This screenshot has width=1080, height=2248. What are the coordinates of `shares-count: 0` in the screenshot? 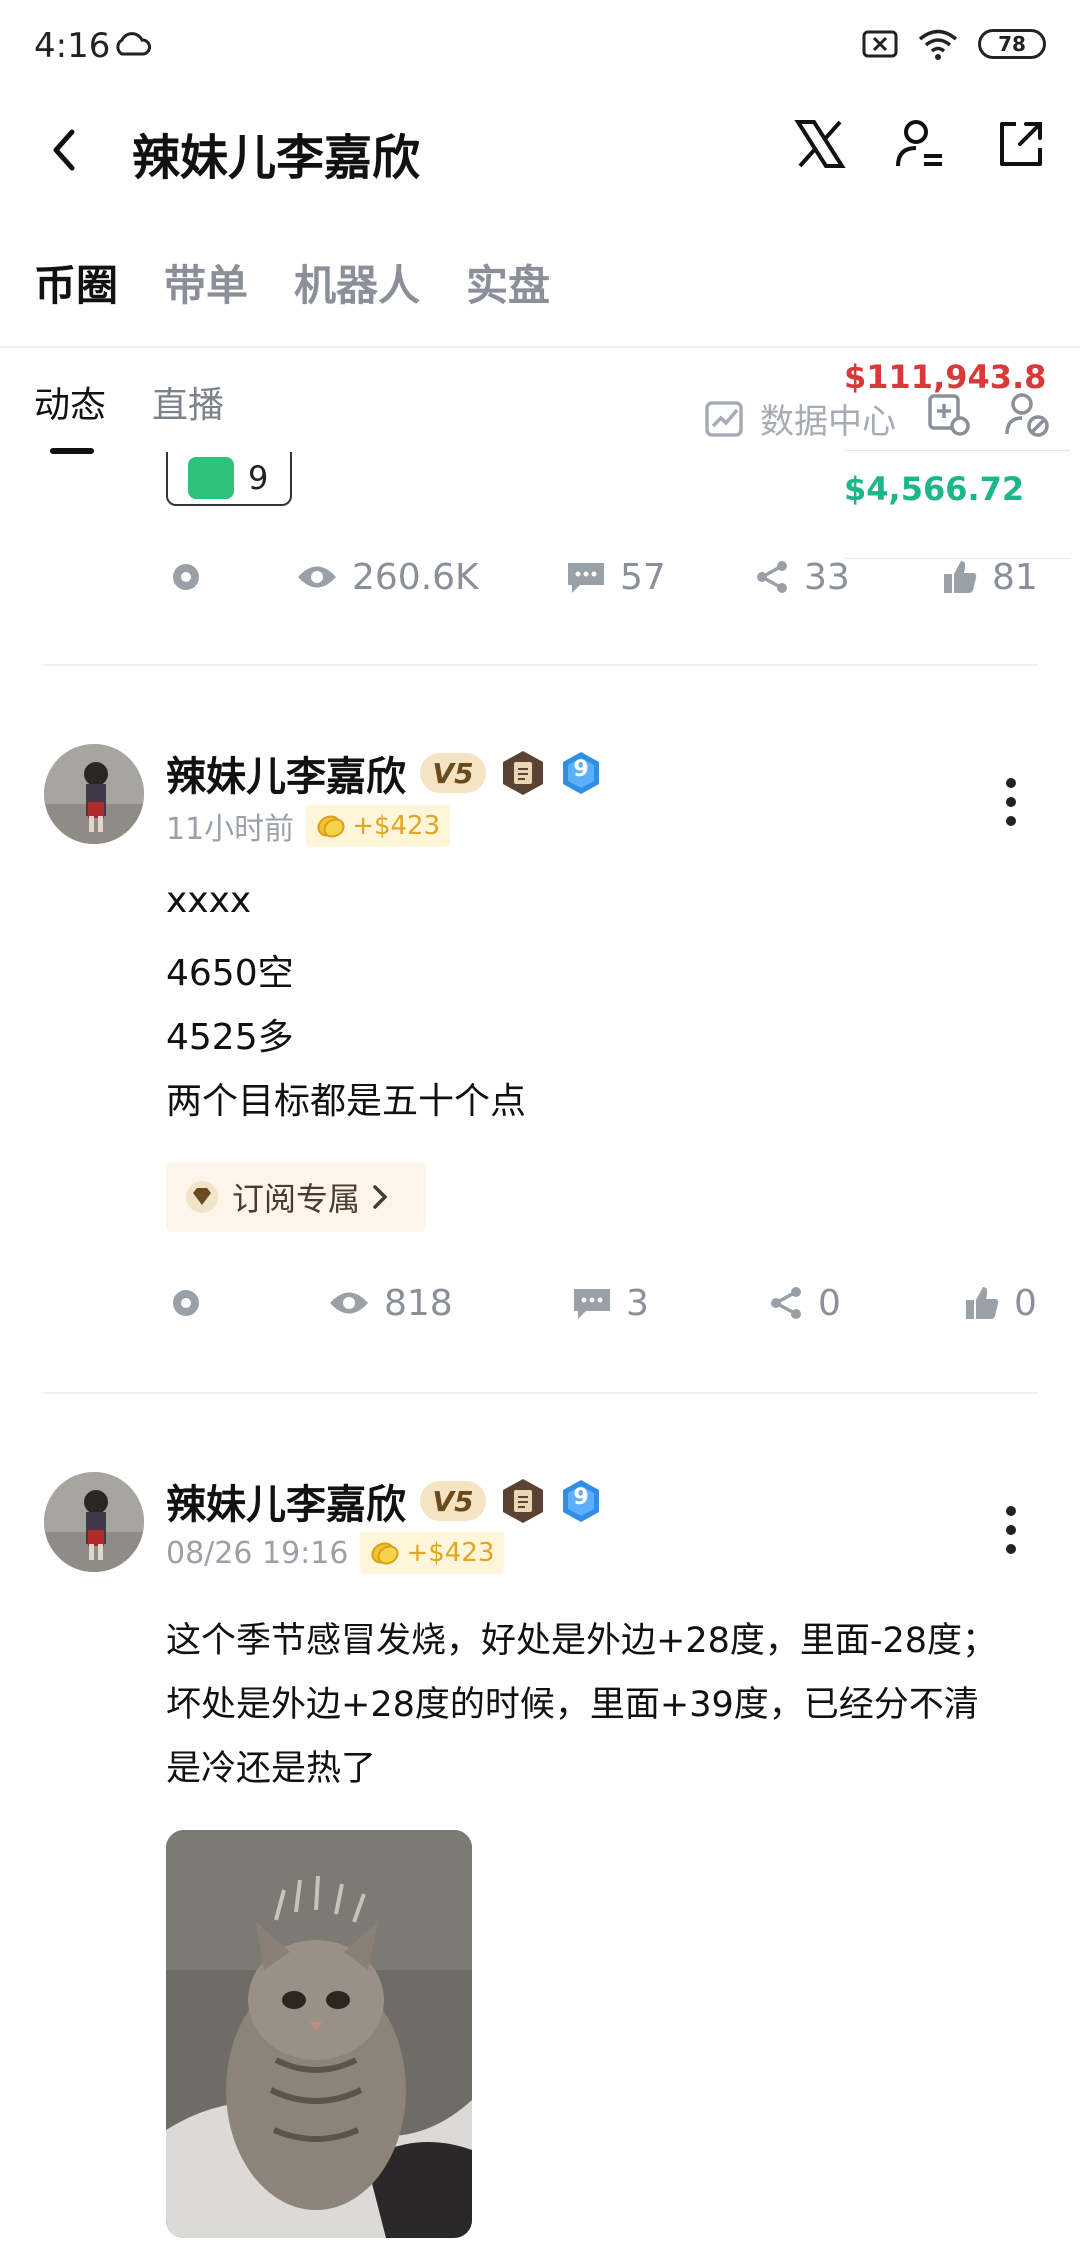 It's located at (829, 1303).